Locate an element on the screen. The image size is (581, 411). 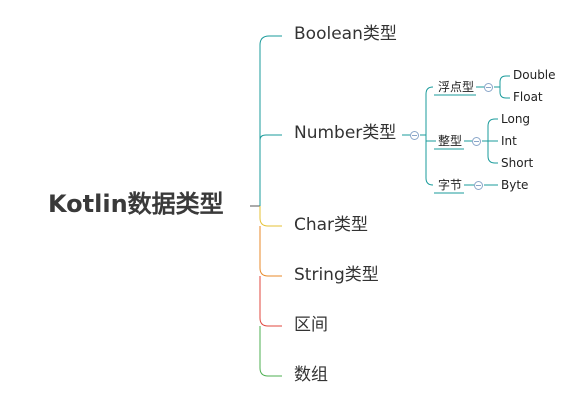
branch-array: 数组 is located at coordinates (311, 375).